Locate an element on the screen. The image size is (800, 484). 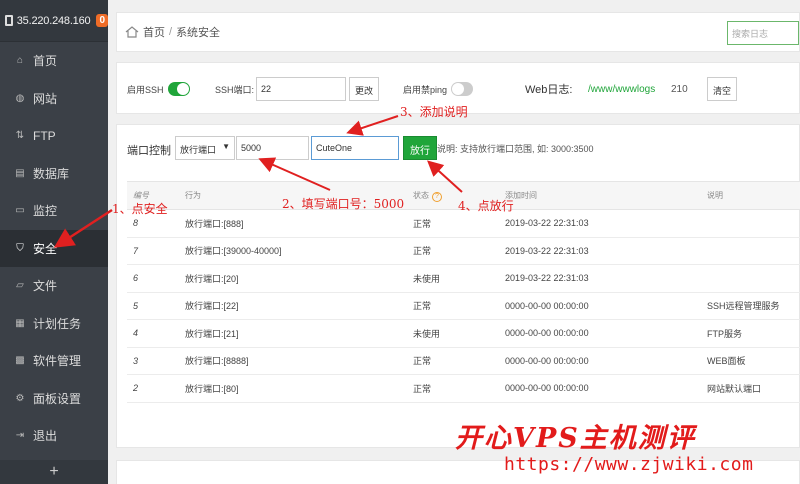
dropdown-arrow-icon: ▼ is located at coordinates (226, 146).